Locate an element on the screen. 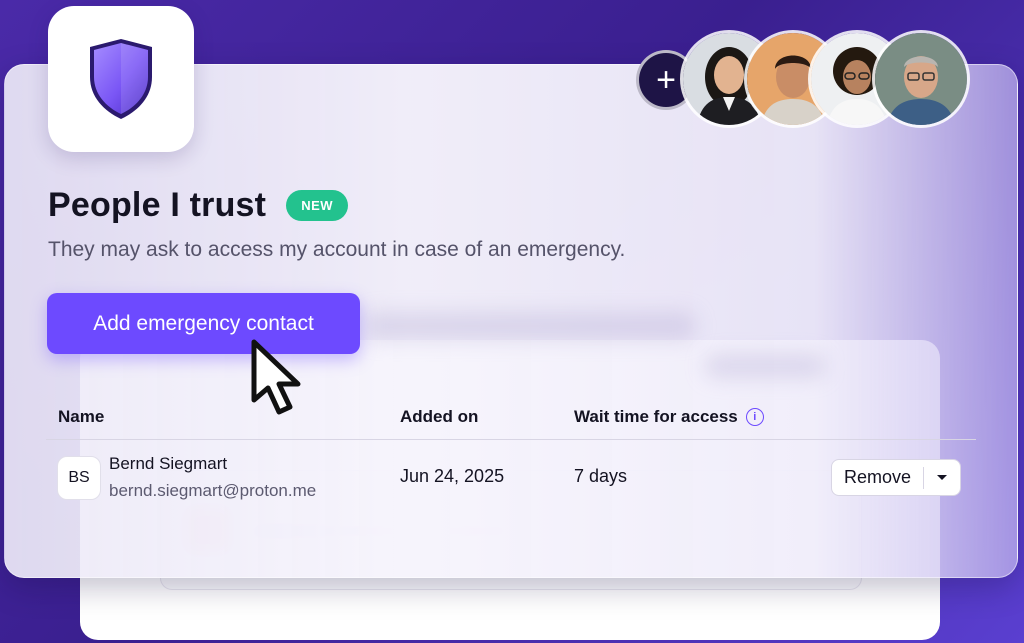  table-divider is located at coordinates (511, 439).